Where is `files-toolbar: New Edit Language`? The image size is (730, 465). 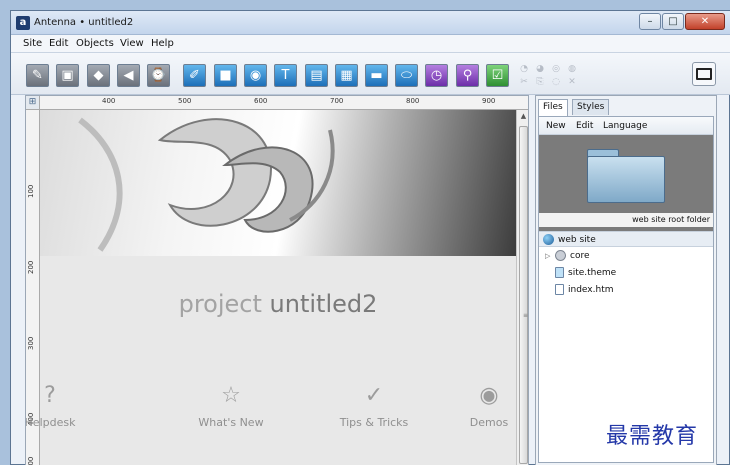
files-toolbar: New Edit Language is located at coordinates (626, 126).